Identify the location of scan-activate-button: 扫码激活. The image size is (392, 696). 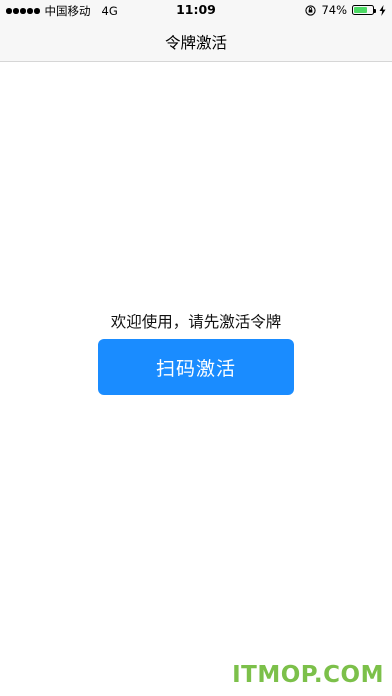
(196, 367).